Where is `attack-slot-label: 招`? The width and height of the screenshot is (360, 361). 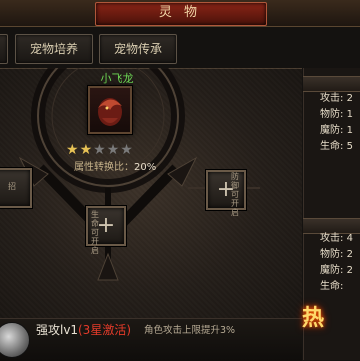
attack-slot-label: 招 is located at coordinates (12, 186).